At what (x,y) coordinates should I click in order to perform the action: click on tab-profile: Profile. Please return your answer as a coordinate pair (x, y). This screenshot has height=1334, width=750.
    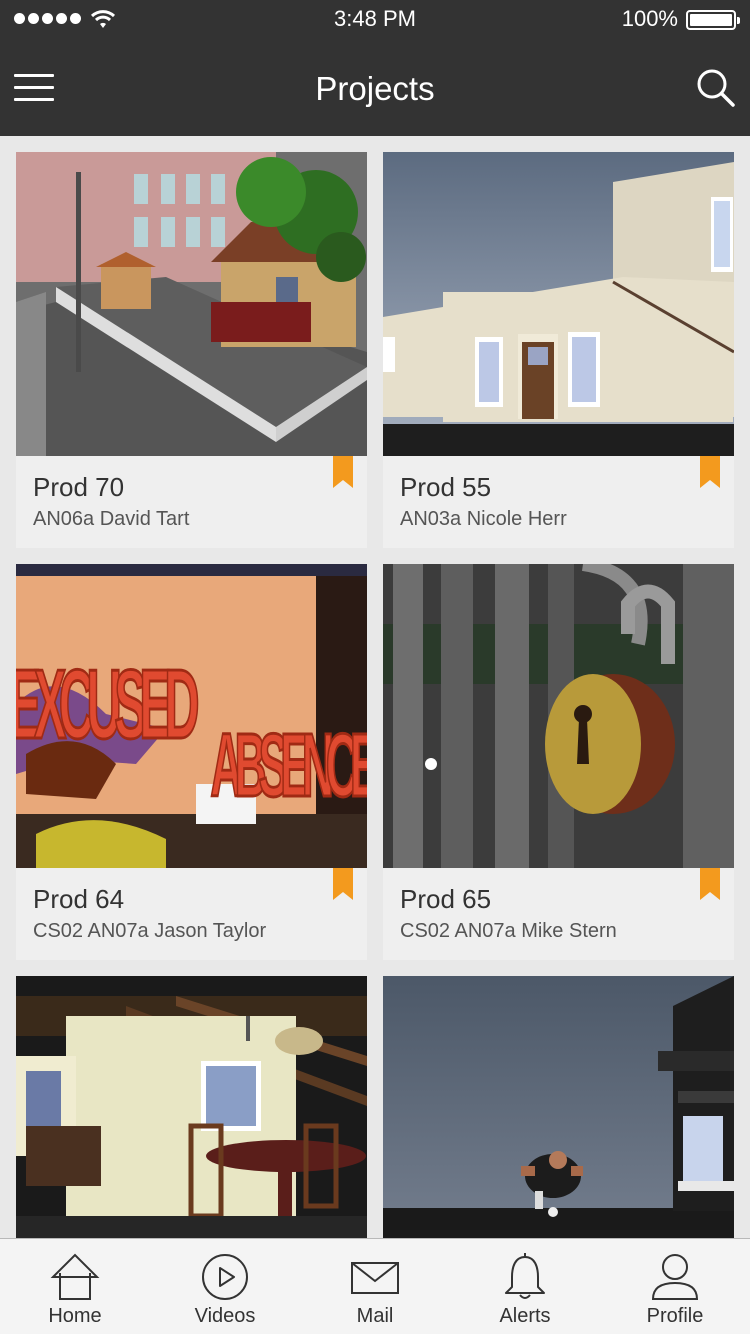
    Looking at the image, I should click on (675, 1286).